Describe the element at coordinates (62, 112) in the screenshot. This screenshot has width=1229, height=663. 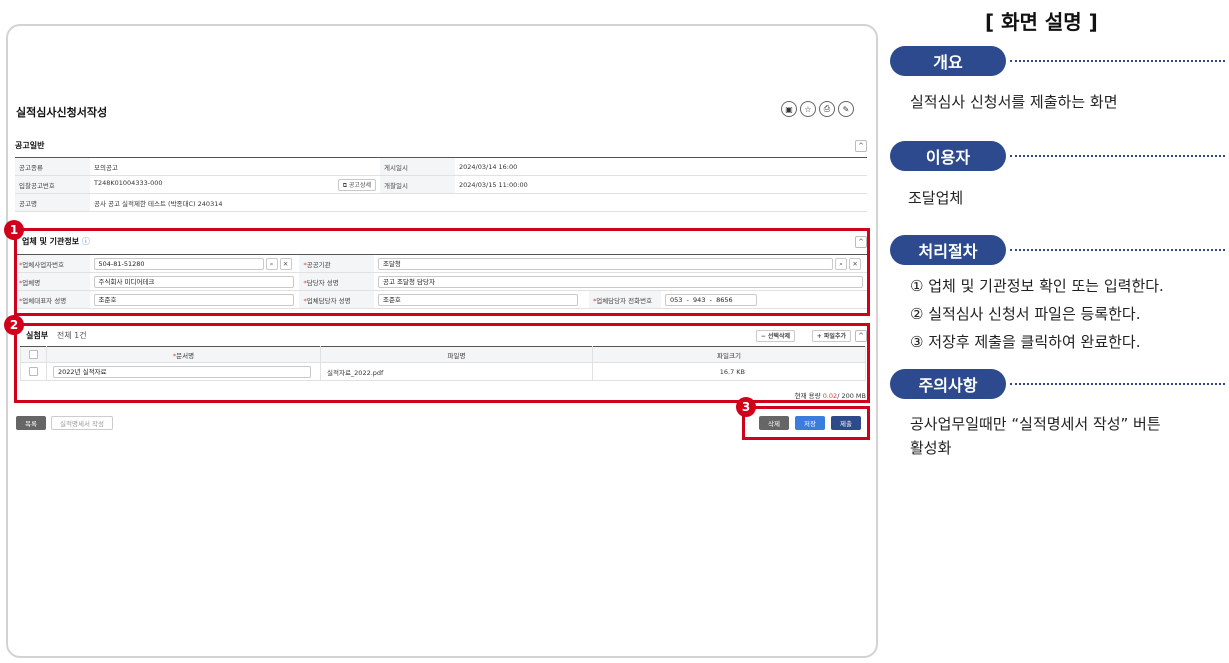
I see `page-title: 실적심사신청서작성` at that location.